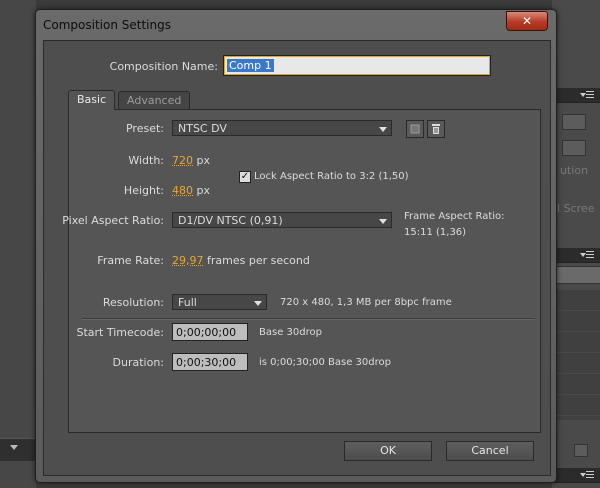  I want to click on tab-advanced: Advanced, so click(154, 100).